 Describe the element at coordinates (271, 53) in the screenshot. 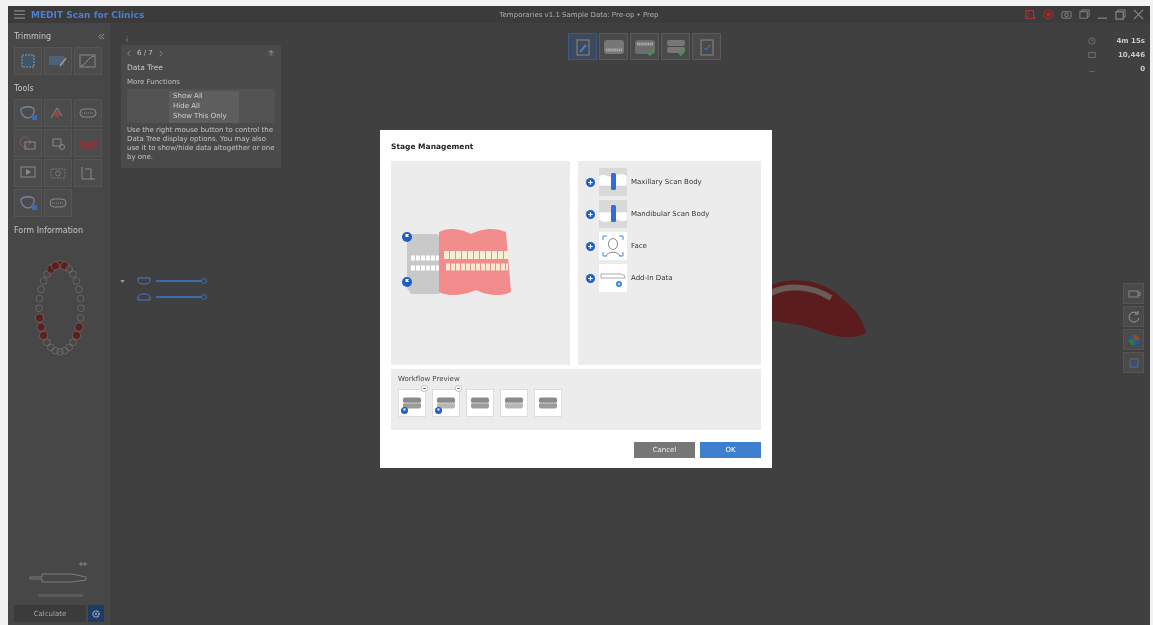

I see `help-icon` at that location.